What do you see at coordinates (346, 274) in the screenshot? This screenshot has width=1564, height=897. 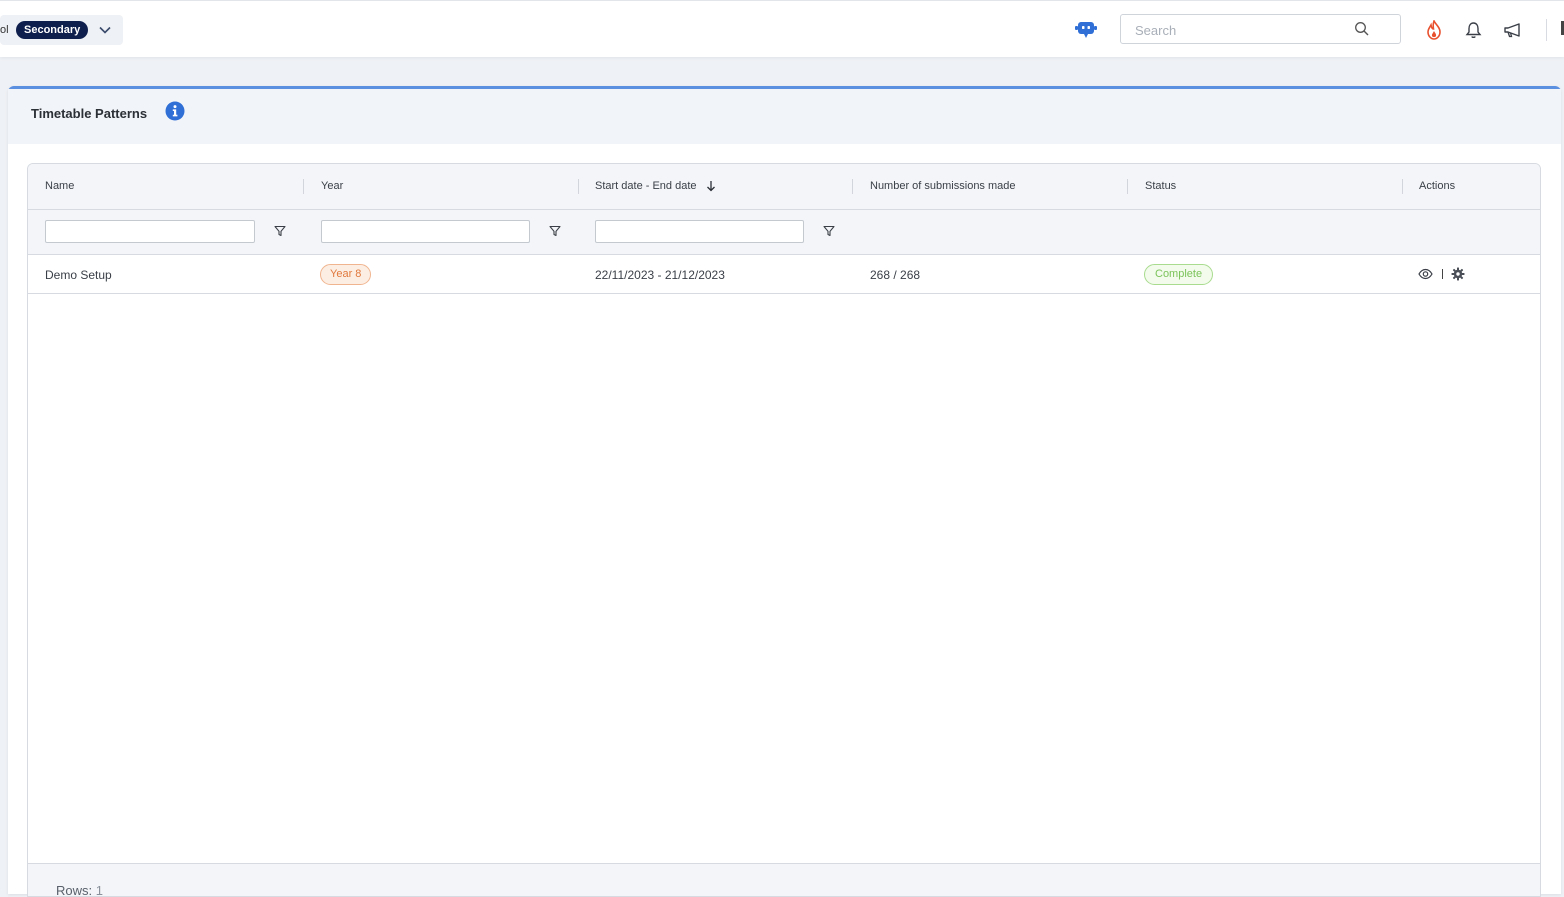 I see `year-badge: Year 8` at bounding box center [346, 274].